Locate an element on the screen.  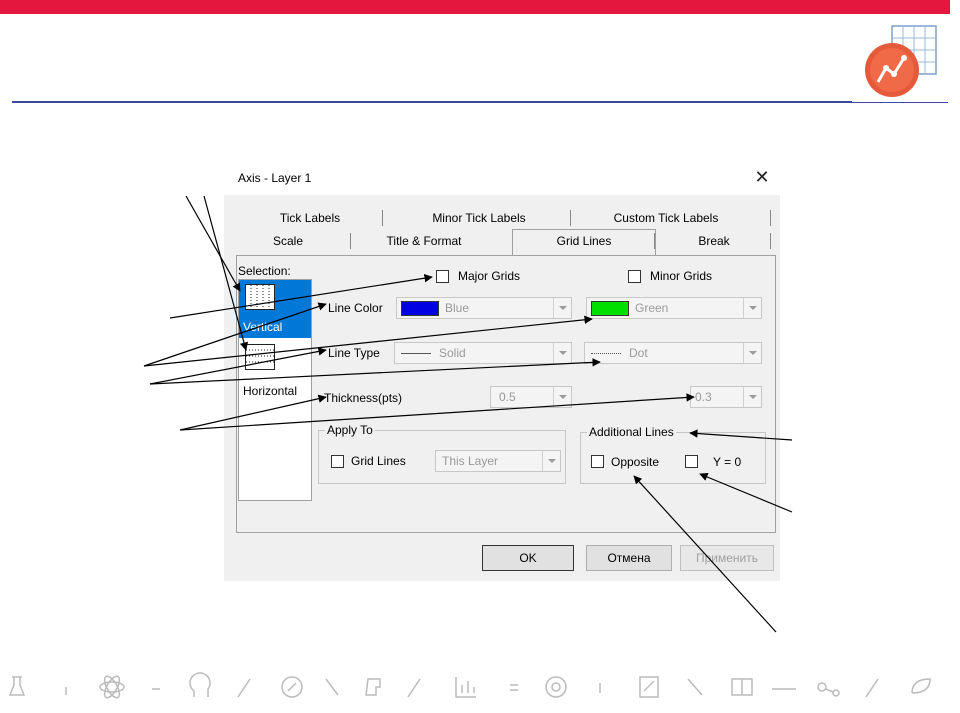
footer-decorations is located at coordinates (469, 685).